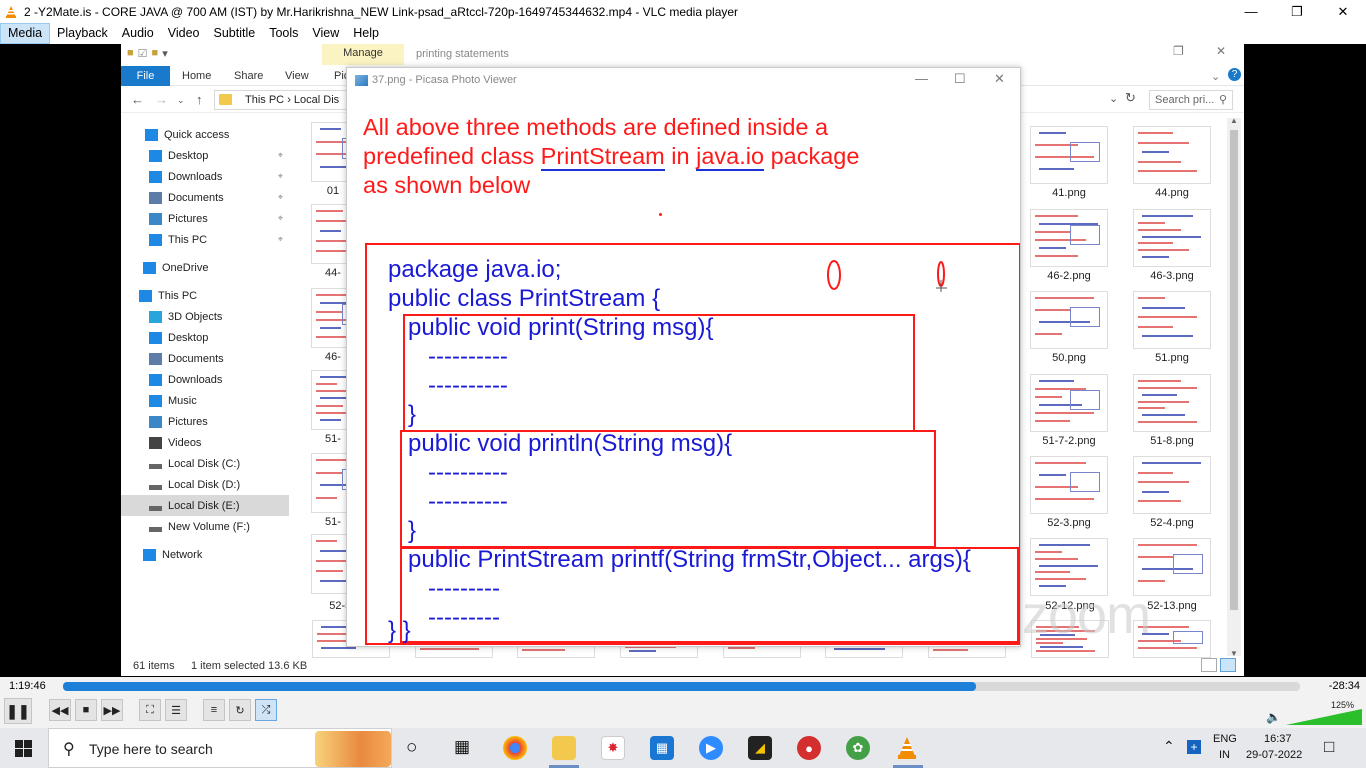 Image resolution: width=1366 pixels, height=768 pixels. What do you see at coordinates (1130, 98) in the screenshot?
I see `refresh-icon: ↻` at bounding box center [1130, 98].